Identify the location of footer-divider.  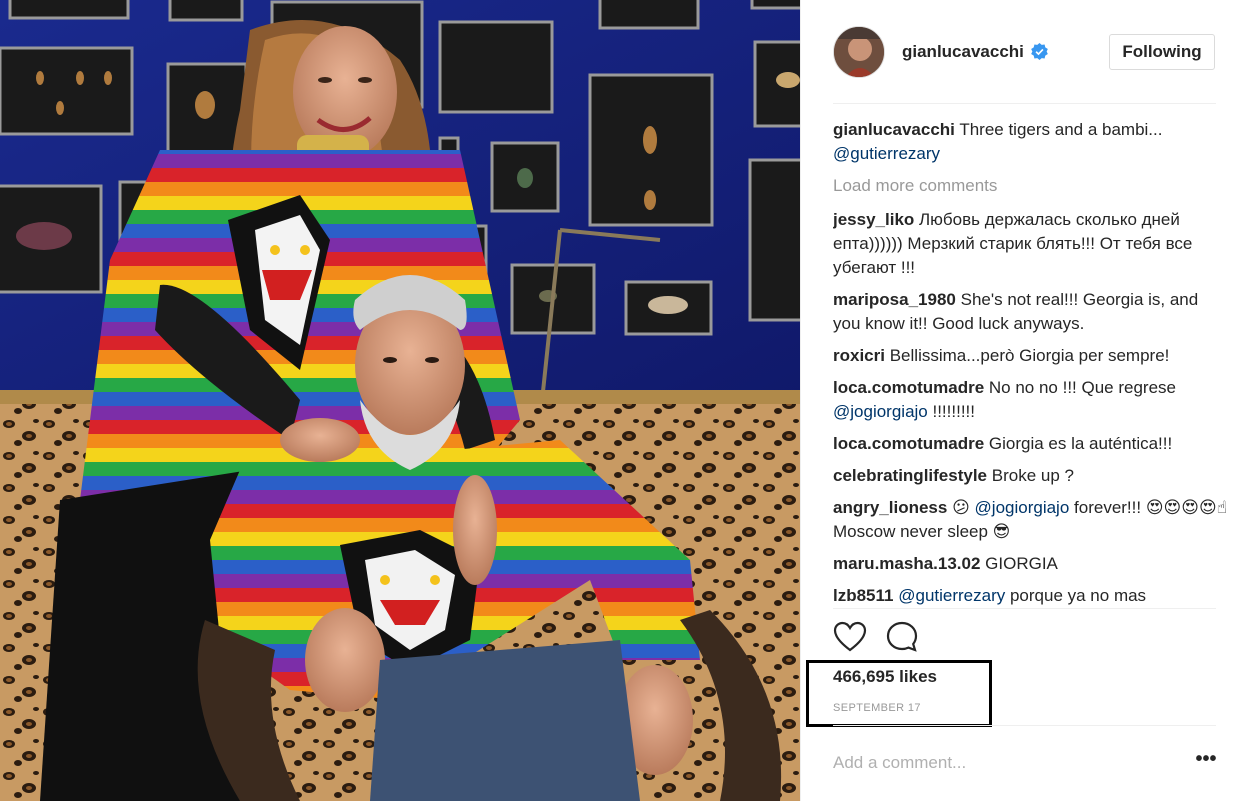
(1024, 725).